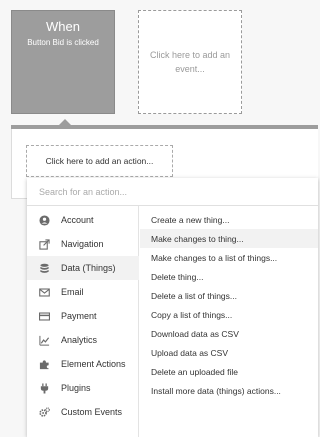 The width and height of the screenshot is (320, 437). Describe the element at coordinates (72, 292) in the screenshot. I see `category-label: Email` at that location.